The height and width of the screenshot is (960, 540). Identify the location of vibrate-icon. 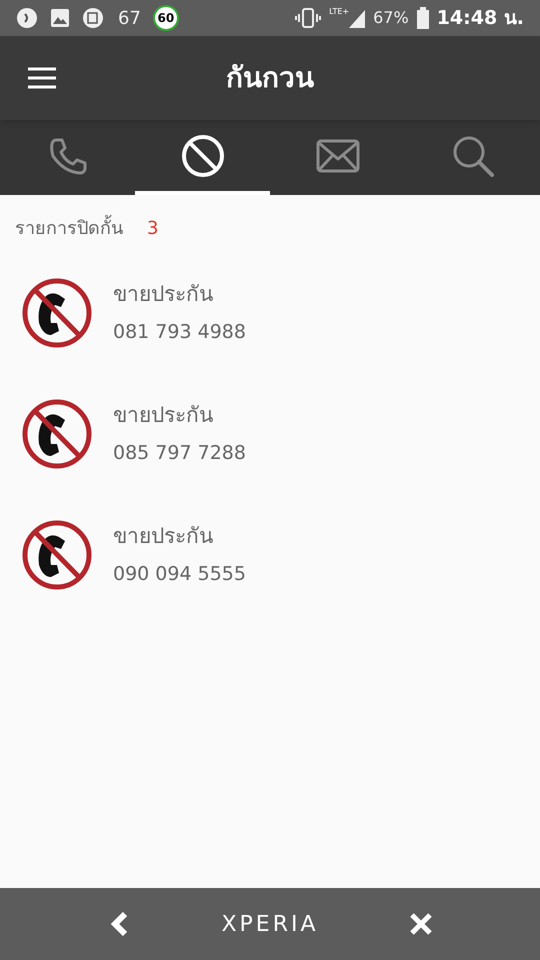
(308, 18).